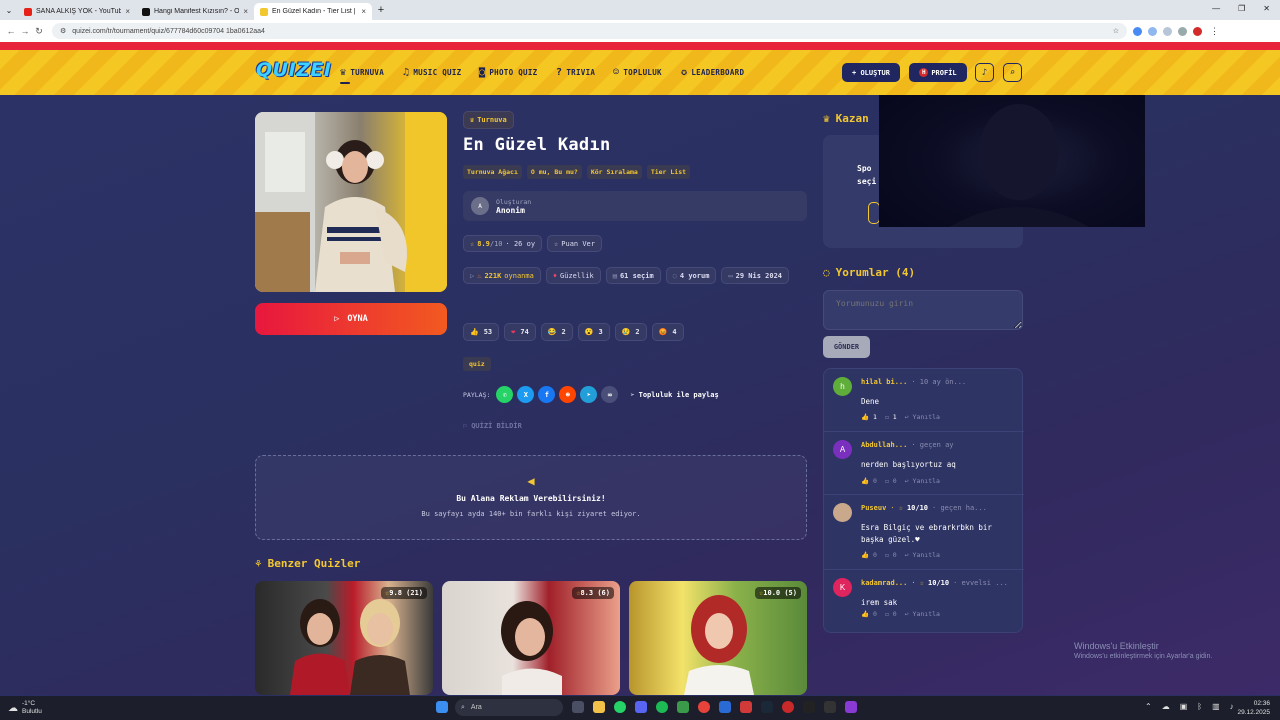  I want to click on copy-link-icon: ∞, so click(610, 394).